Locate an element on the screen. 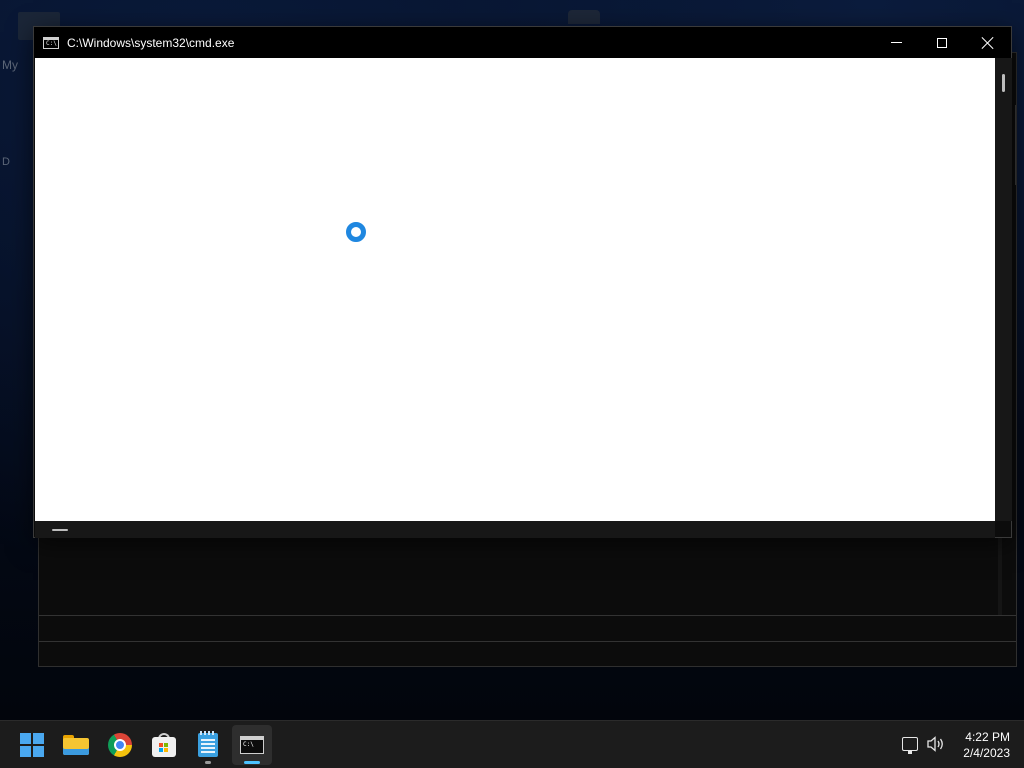  horizontal-scroll-thumb is located at coordinates (60, 530).